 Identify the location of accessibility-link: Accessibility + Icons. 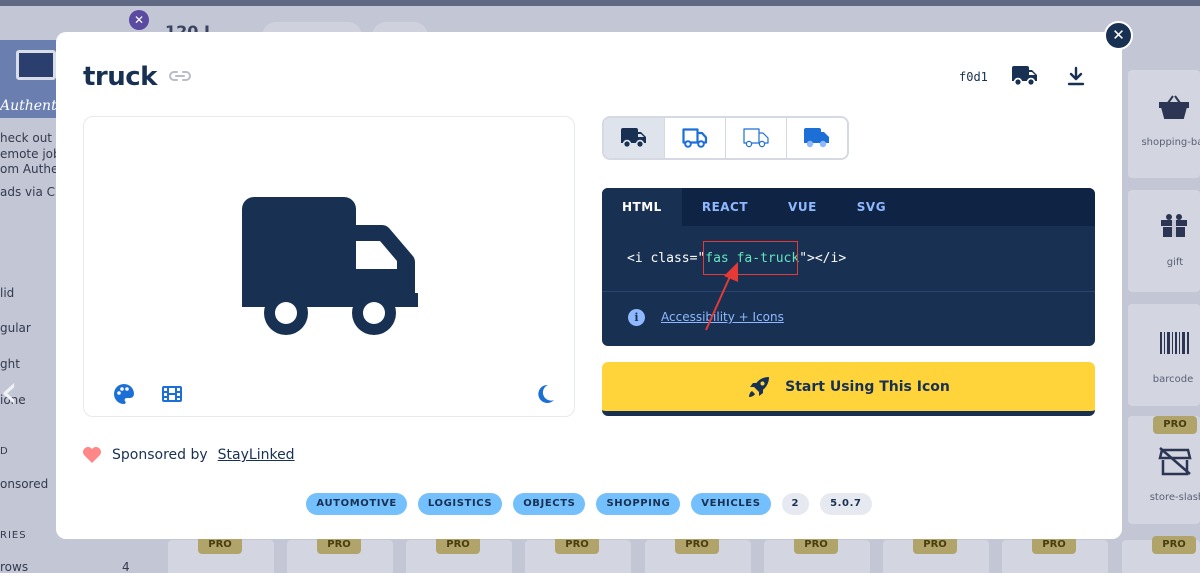
(722, 317).